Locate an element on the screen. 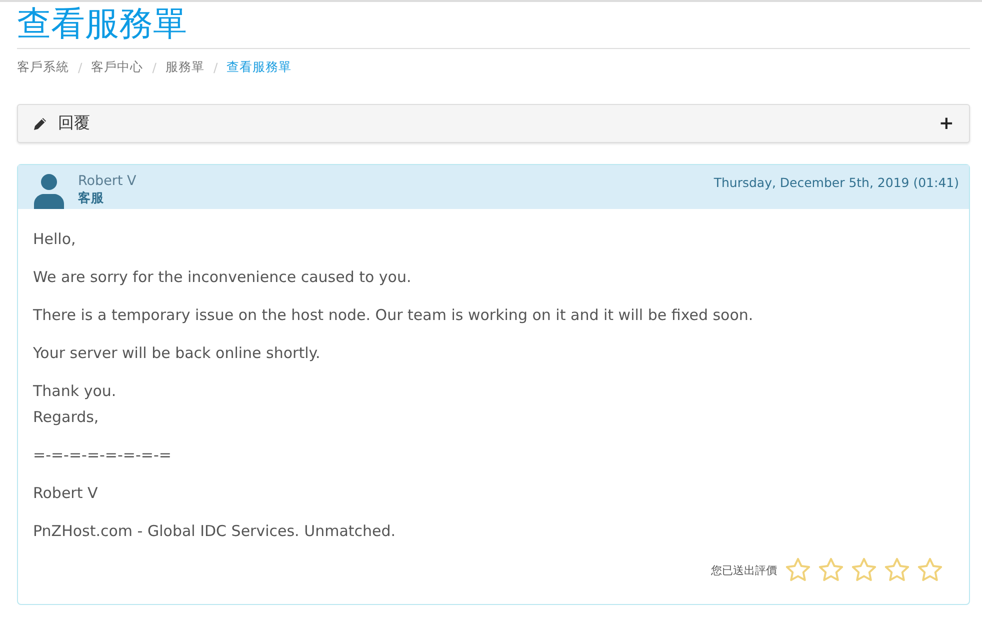 This screenshot has height=624, width=982. message-paragraph: Robert V is located at coordinates (66, 493).